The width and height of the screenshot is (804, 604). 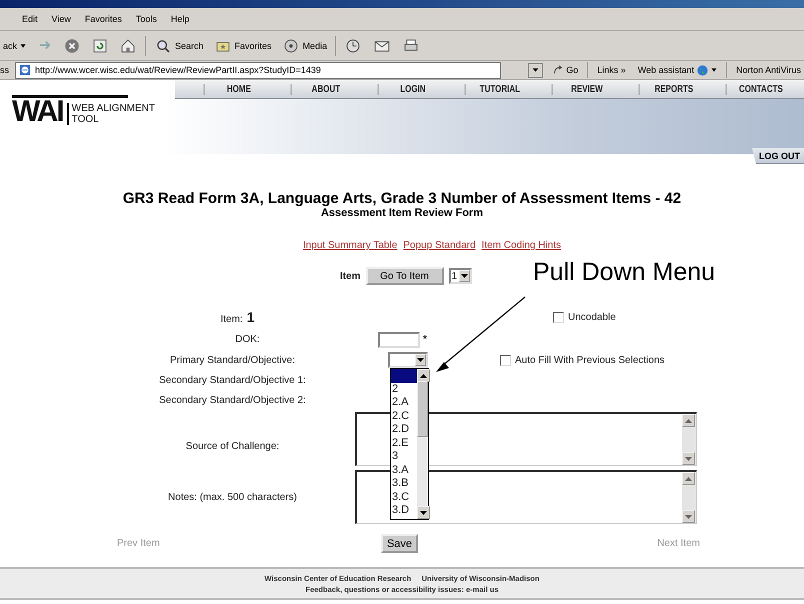 What do you see at coordinates (128, 46) in the screenshot?
I see `home-icon` at bounding box center [128, 46].